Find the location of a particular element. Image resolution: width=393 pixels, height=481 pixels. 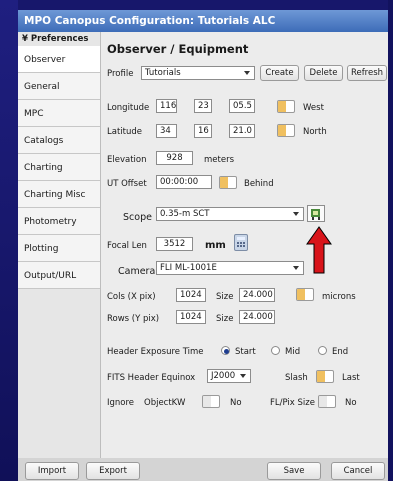

profile-value: Tutorials is located at coordinates (163, 73).